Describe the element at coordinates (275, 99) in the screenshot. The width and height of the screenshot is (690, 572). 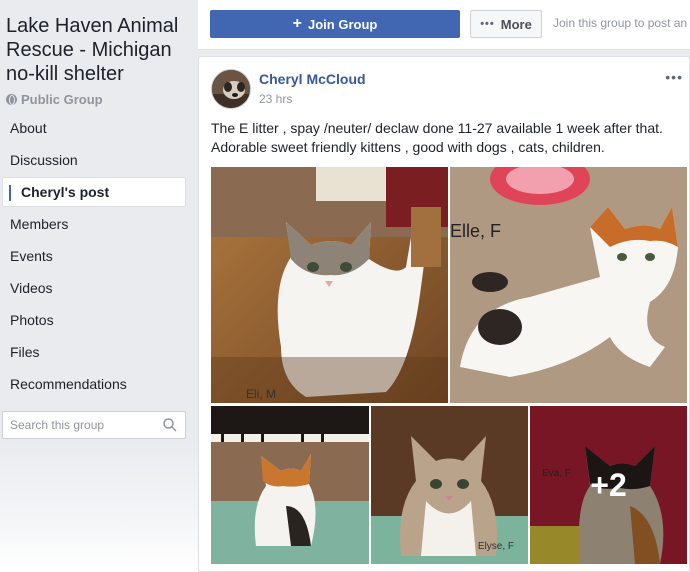
I see `post-timestamp: 23 hrs` at that location.